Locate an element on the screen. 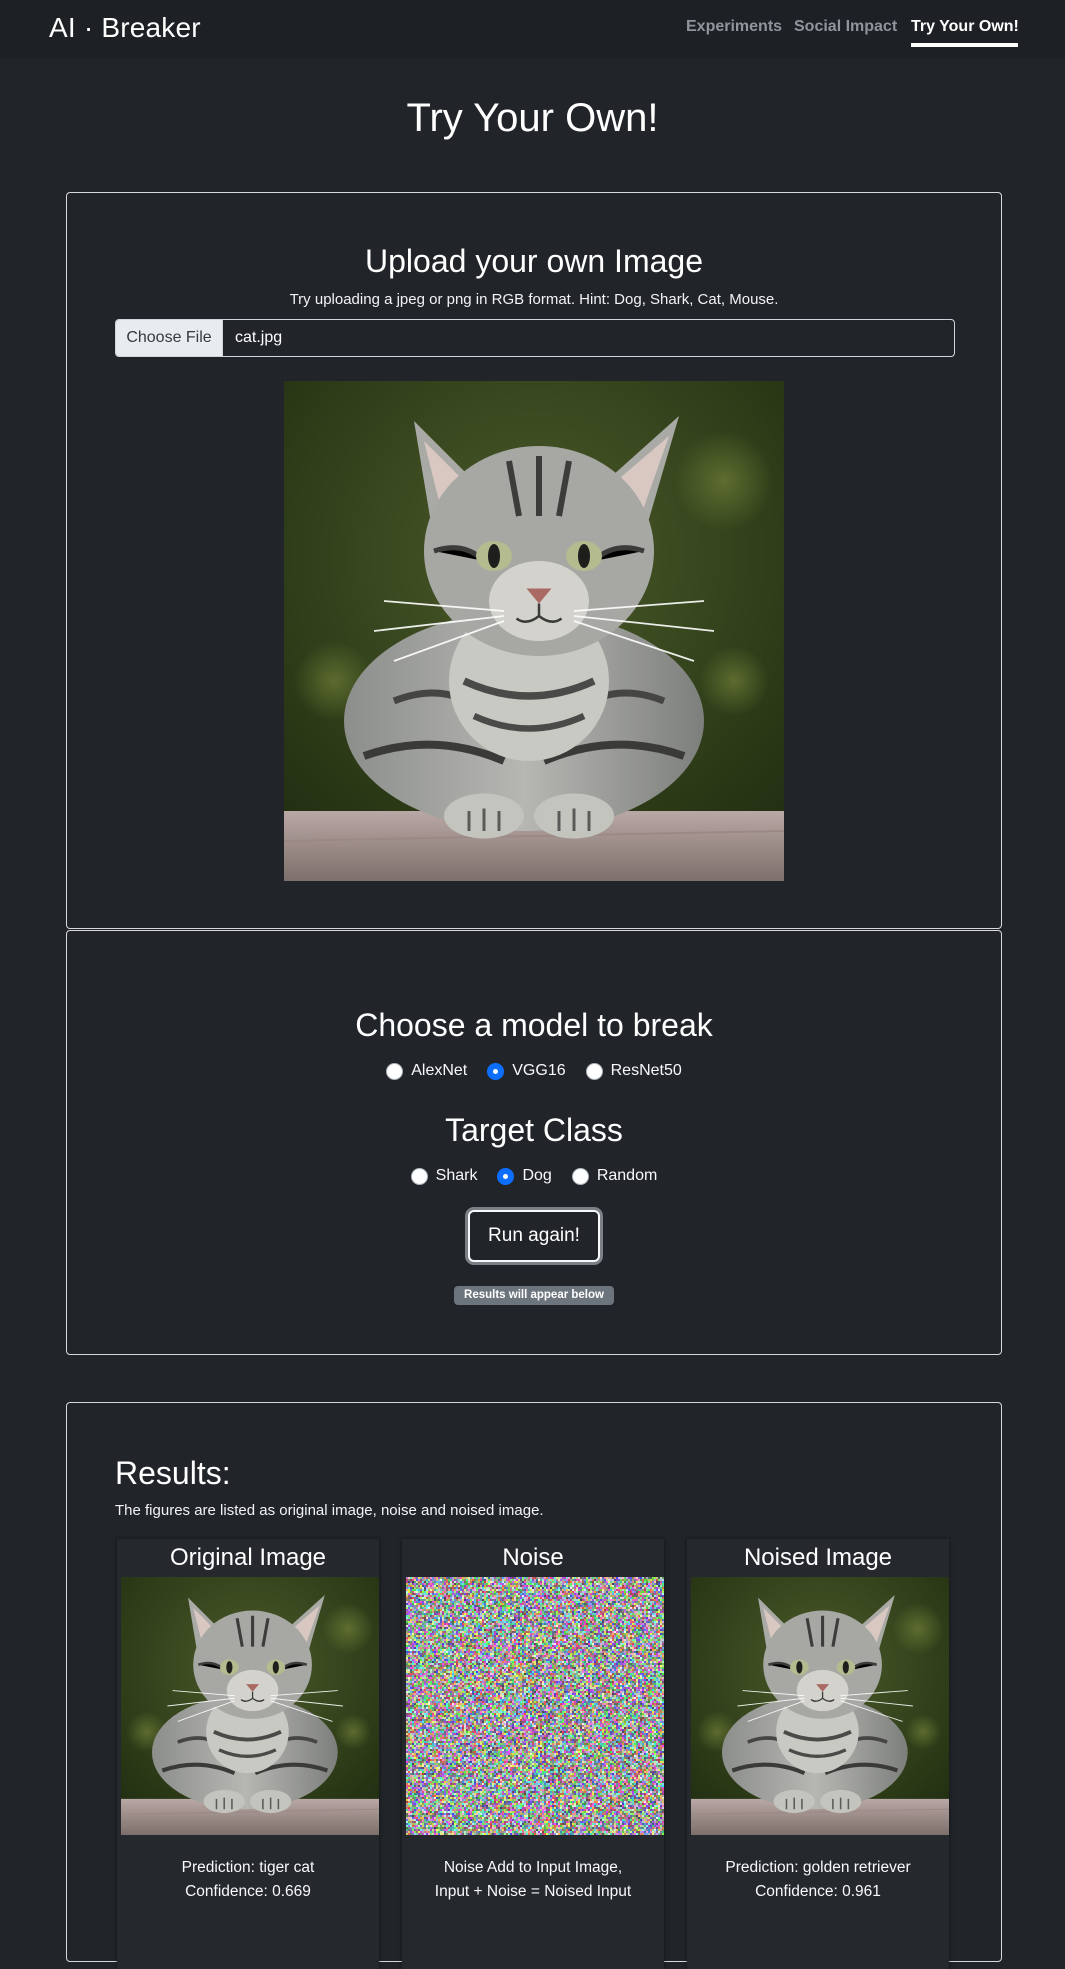 The image size is (1065, 1969). radio-option-vgg16: VGG16 is located at coordinates (526, 1071).